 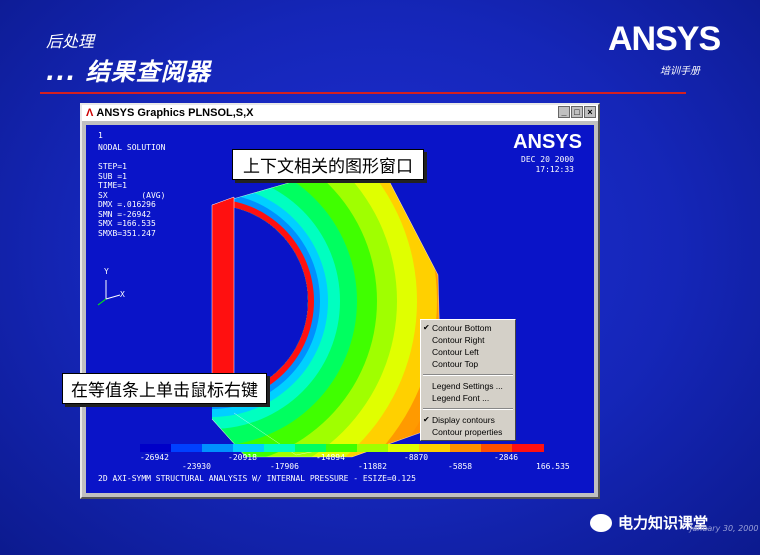 What do you see at coordinates (242, 457) in the screenshot?
I see `legend-label: -20918` at bounding box center [242, 457].